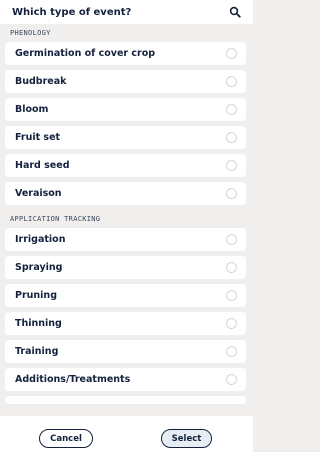  Describe the element at coordinates (39, 267) in the screenshot. I see `list-item-label: Spraying` at that location.